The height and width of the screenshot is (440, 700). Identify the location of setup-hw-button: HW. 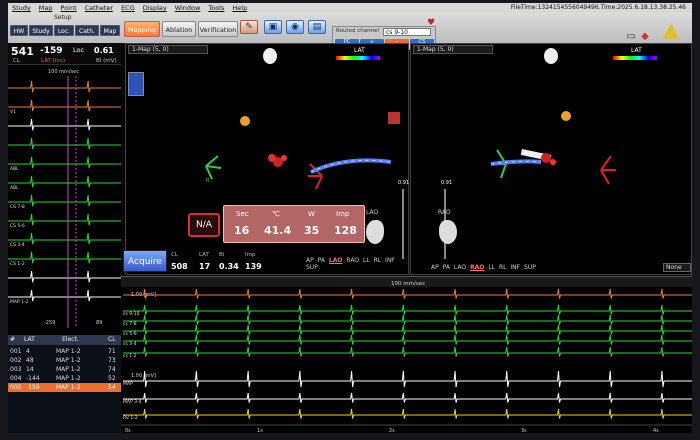
(19, 30).